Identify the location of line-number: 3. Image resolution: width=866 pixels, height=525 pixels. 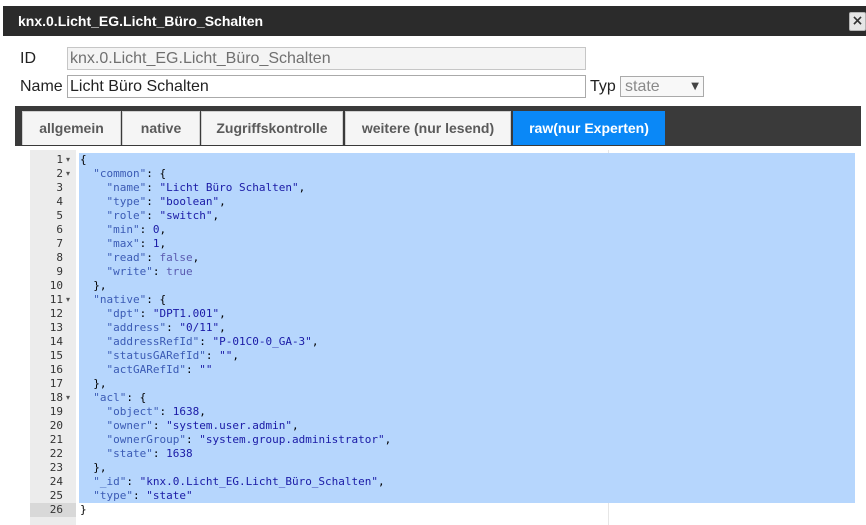
(59, 187).